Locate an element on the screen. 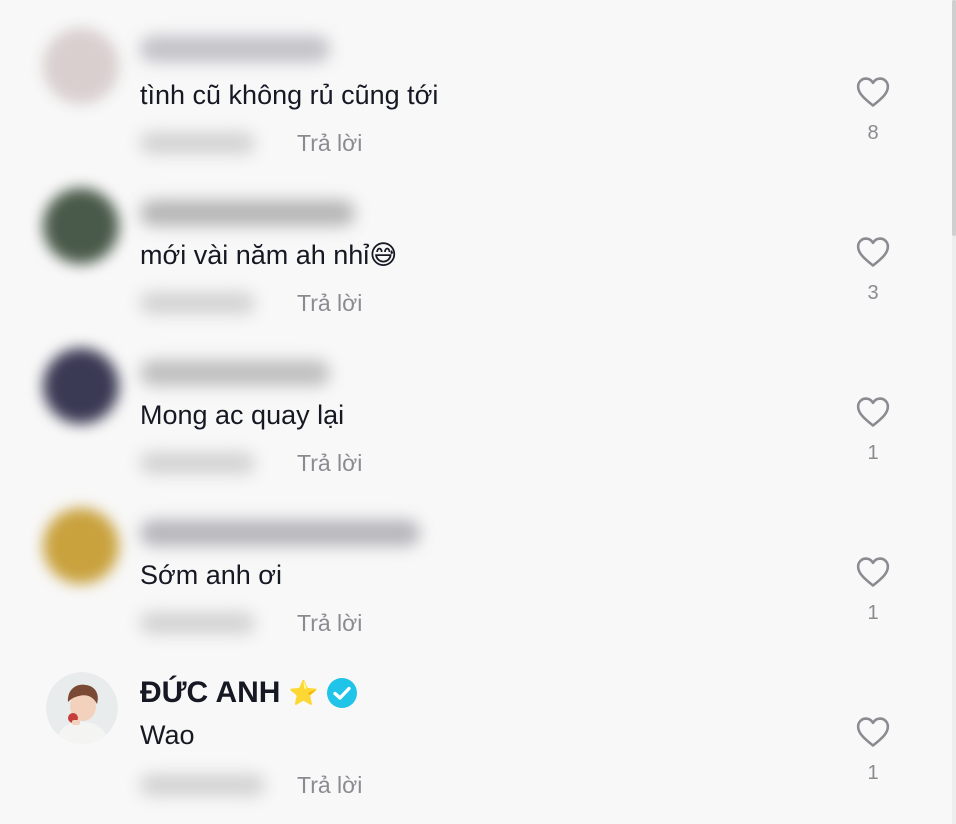  star-icon: ⭐ is located at coordinates (303, 693).